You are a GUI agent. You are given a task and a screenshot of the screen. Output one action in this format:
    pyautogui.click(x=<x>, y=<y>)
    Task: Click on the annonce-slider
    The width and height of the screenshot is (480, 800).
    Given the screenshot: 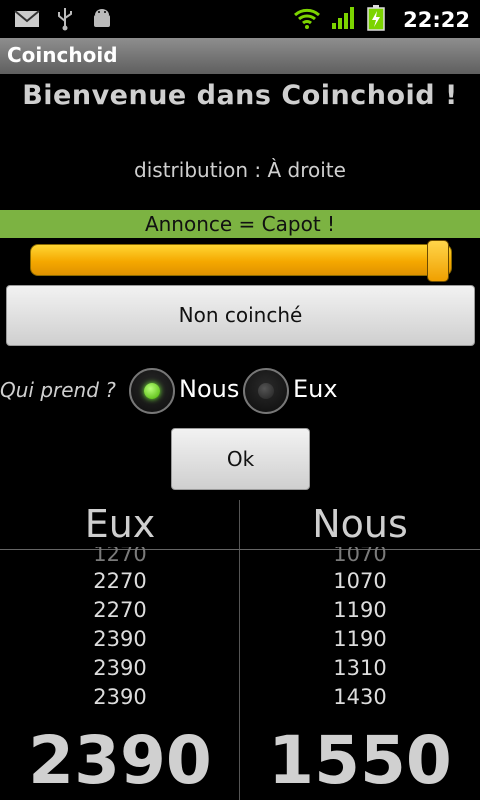 What is the action you would take?
    pyautogui.click(x=241, y=260)
    